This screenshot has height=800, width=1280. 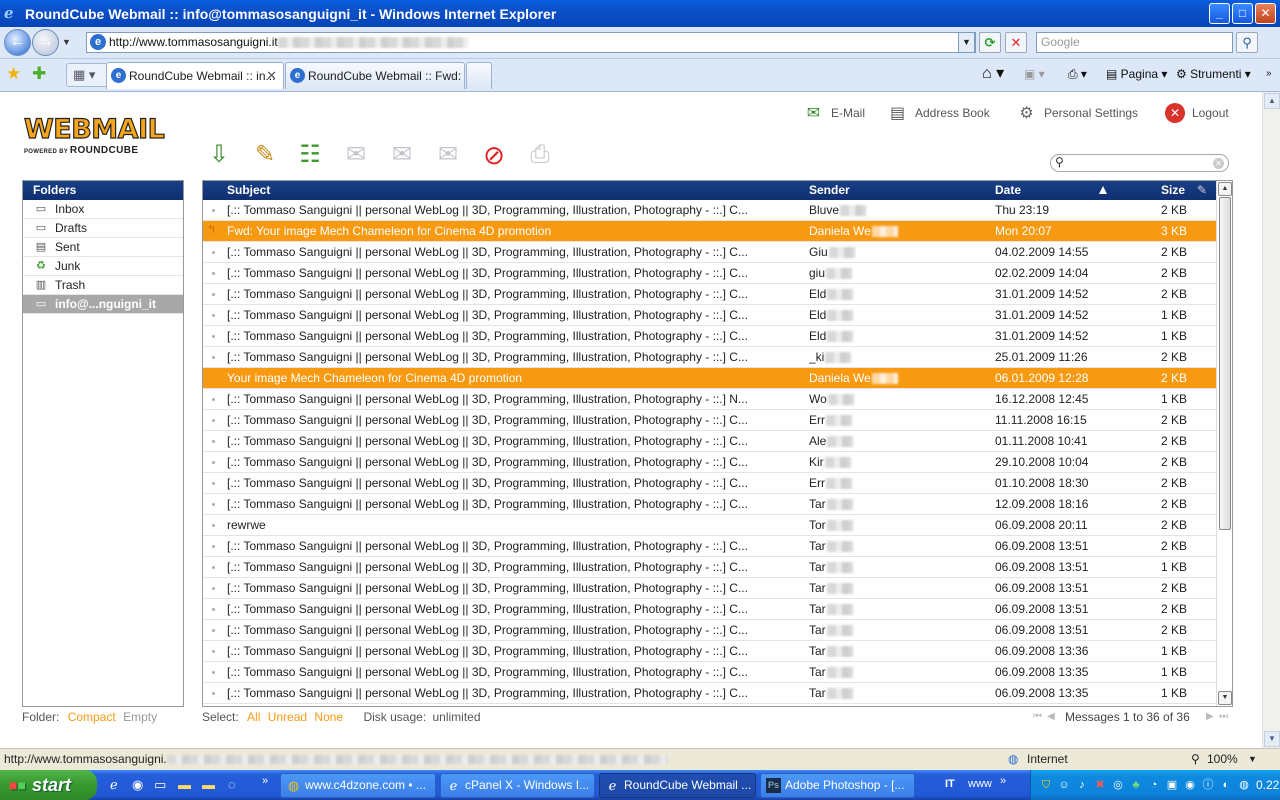 I want to click on folder-drafts: ▭ Drafts, so click(x=103, y=228).